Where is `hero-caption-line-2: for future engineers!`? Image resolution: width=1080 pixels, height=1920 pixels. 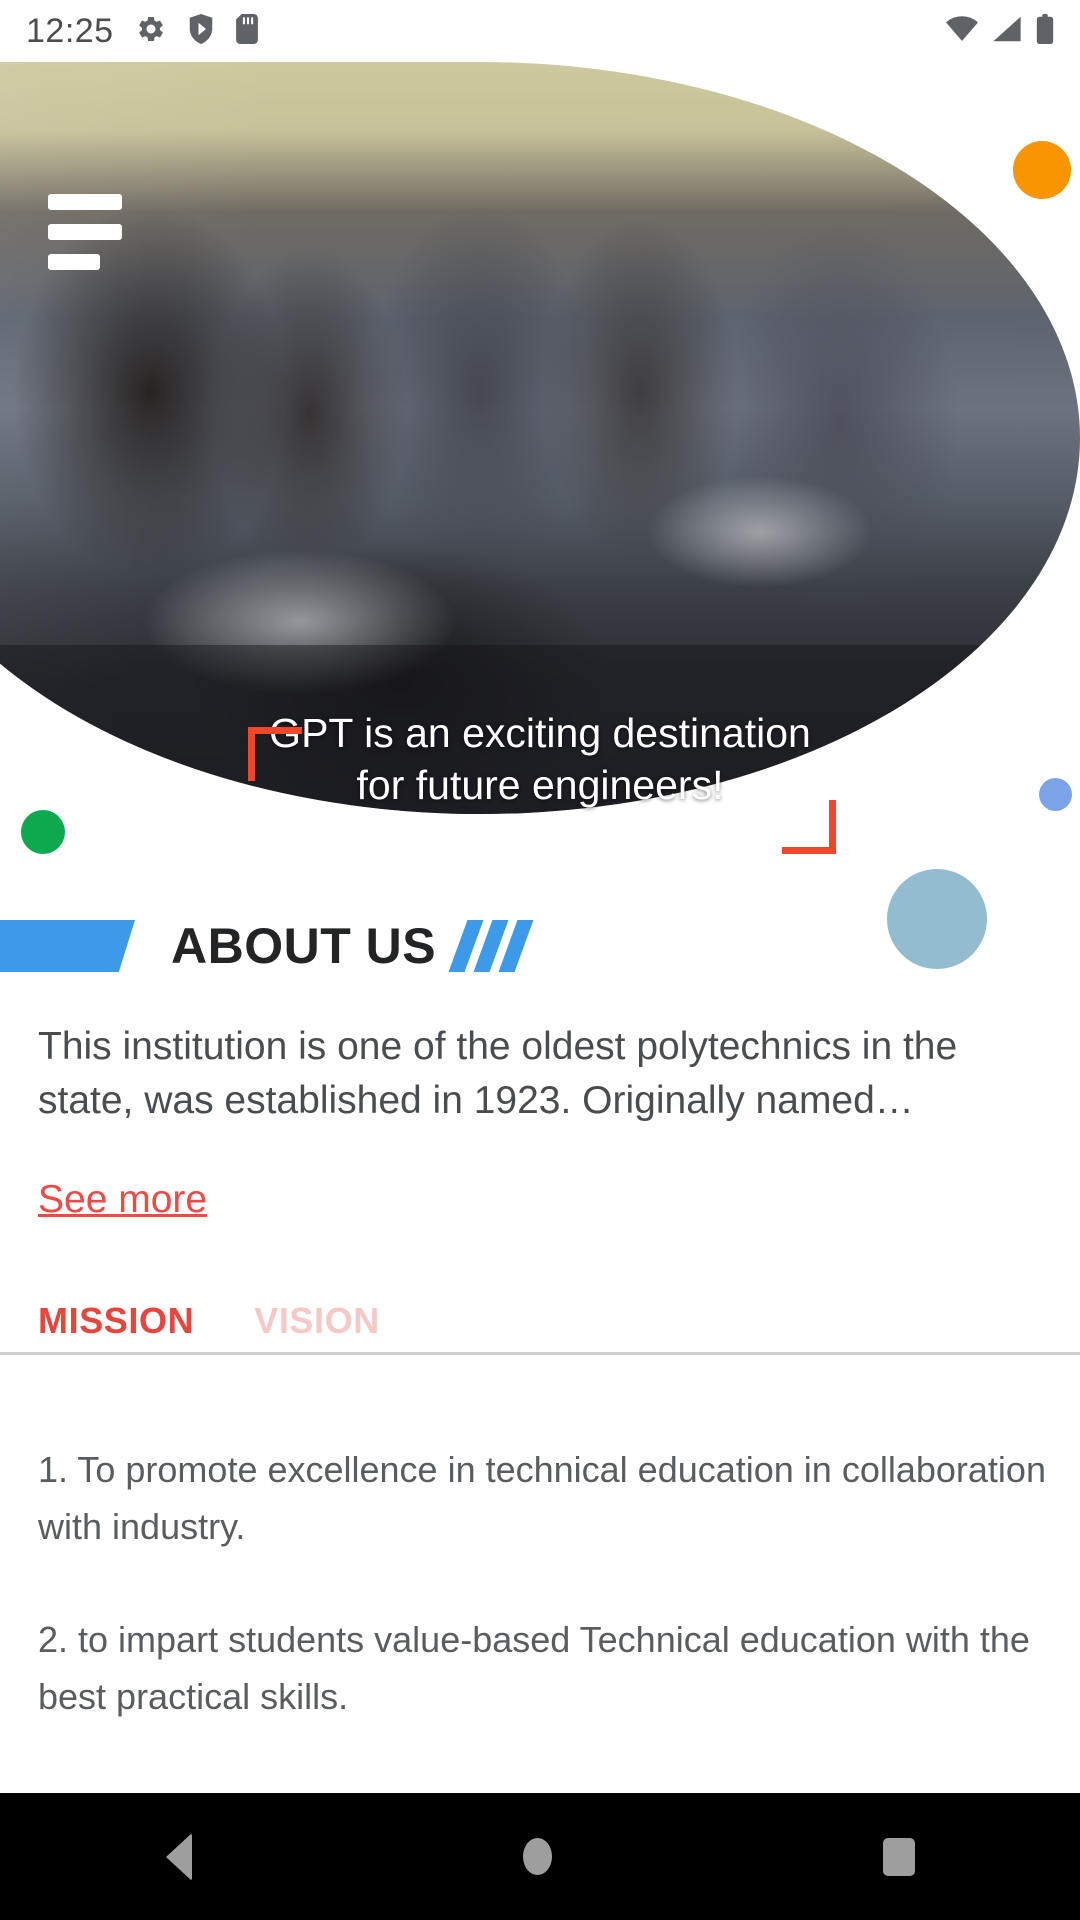
hero-caption-line-2: for future engineers! is located at coordinates (540, 785).